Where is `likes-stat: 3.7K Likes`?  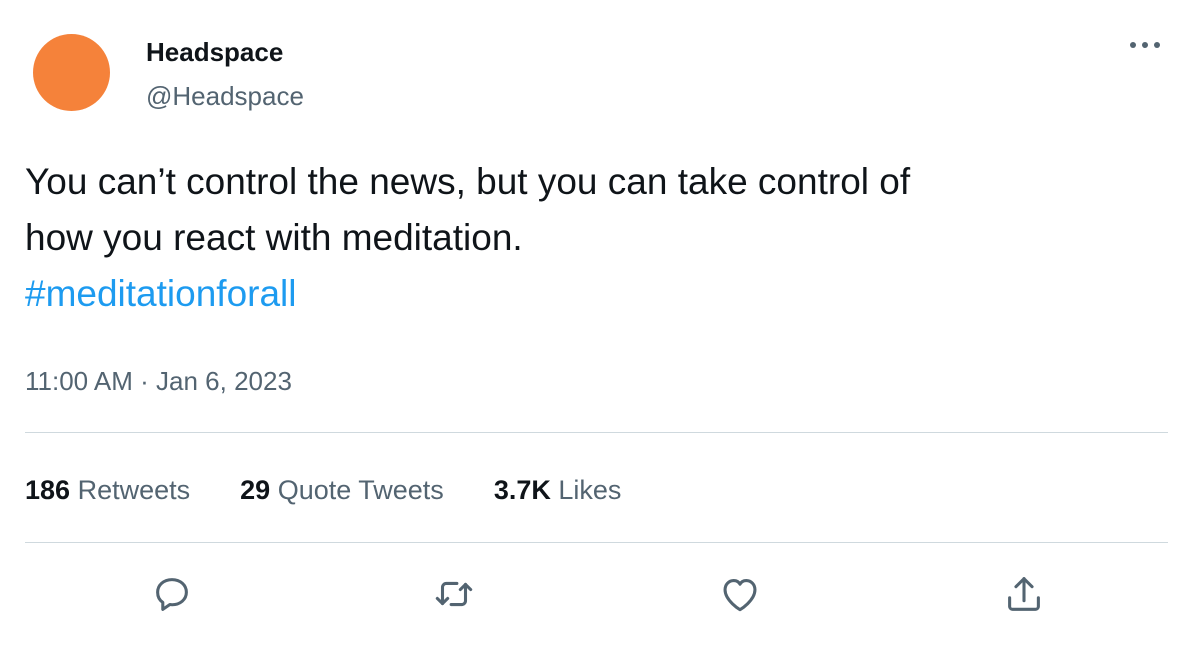
likes-stat: 3.7K Likes is located at coordinates (558, 490).